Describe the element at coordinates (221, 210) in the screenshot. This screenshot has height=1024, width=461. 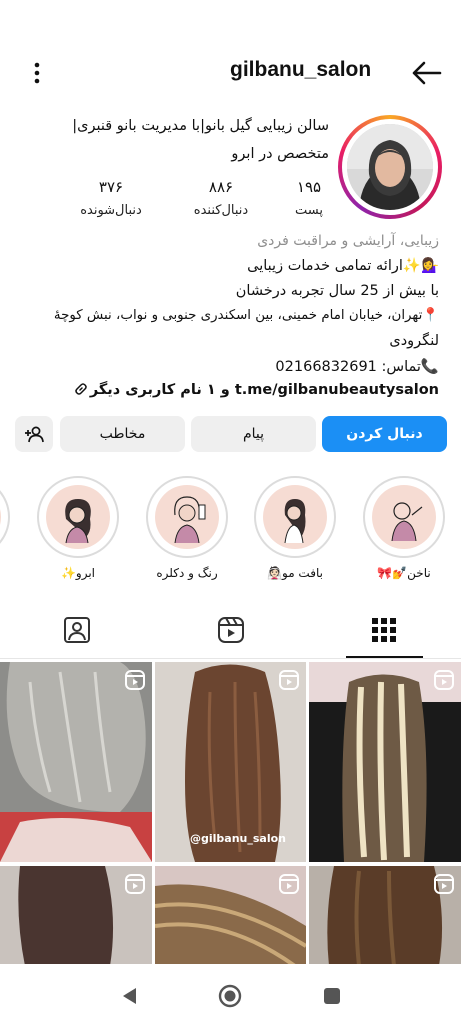
I see `stat-followers-label: دنبال‌کننده` at that location.